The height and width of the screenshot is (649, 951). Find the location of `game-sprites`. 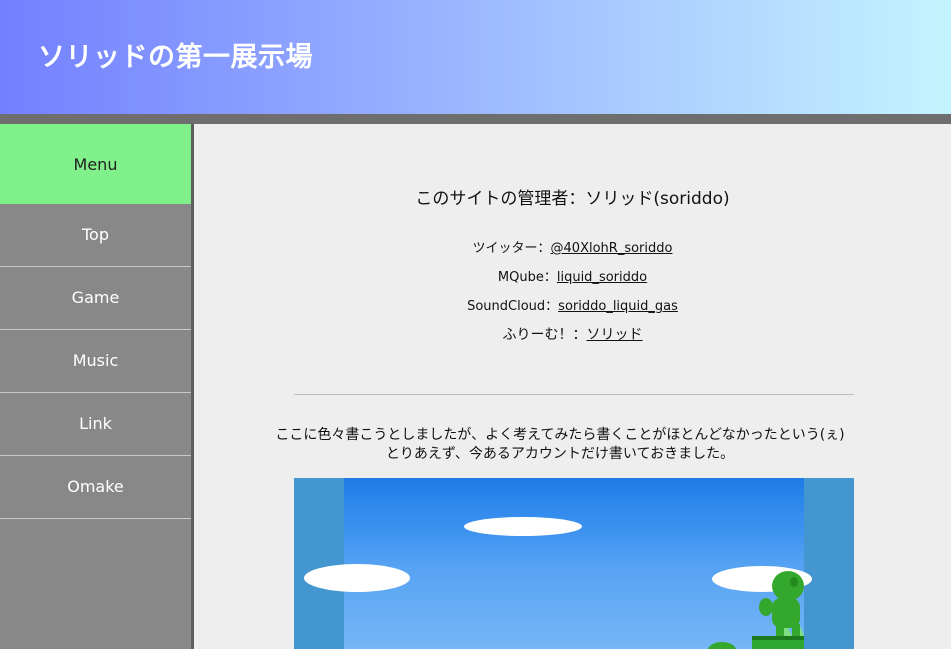

game-sprites is located at coordinates (756, 610).